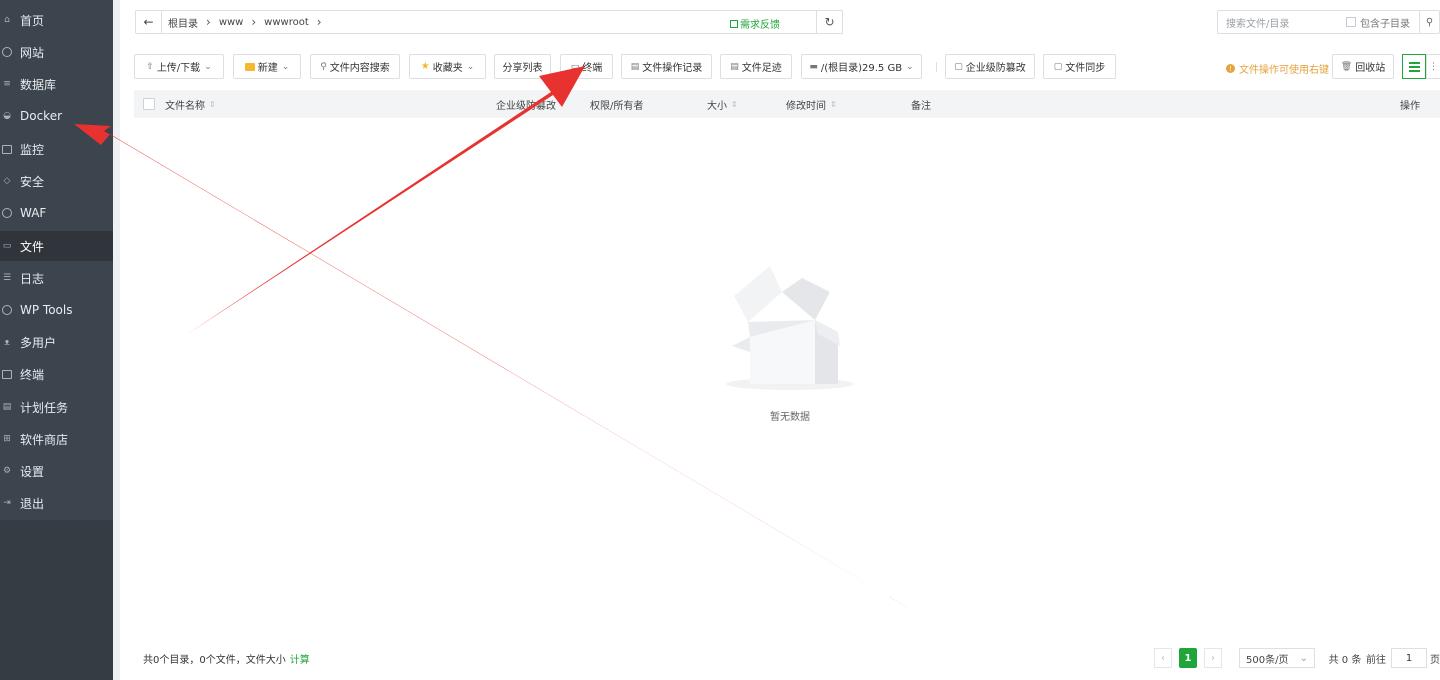 Image resolution: width=1440 pixels, height=680 pixels. What do you see at coordinates (56, 181) in the screenshot?
I see `sidebar-item-security: ◇ 安全` at bounding box center [56, 181].